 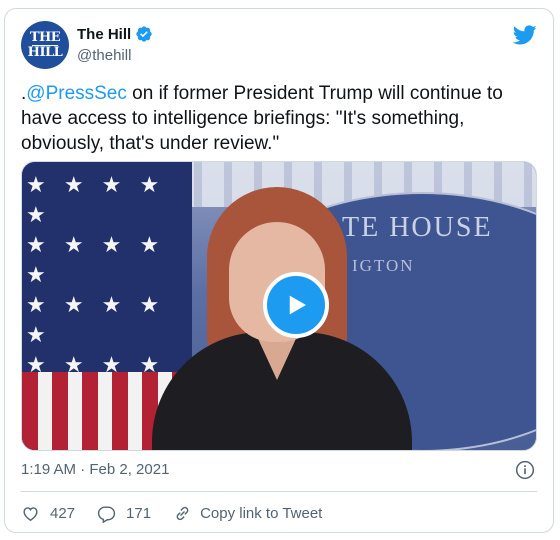 I want to click on avatar-text-bottom: HILL, so click(x=45, y=52).